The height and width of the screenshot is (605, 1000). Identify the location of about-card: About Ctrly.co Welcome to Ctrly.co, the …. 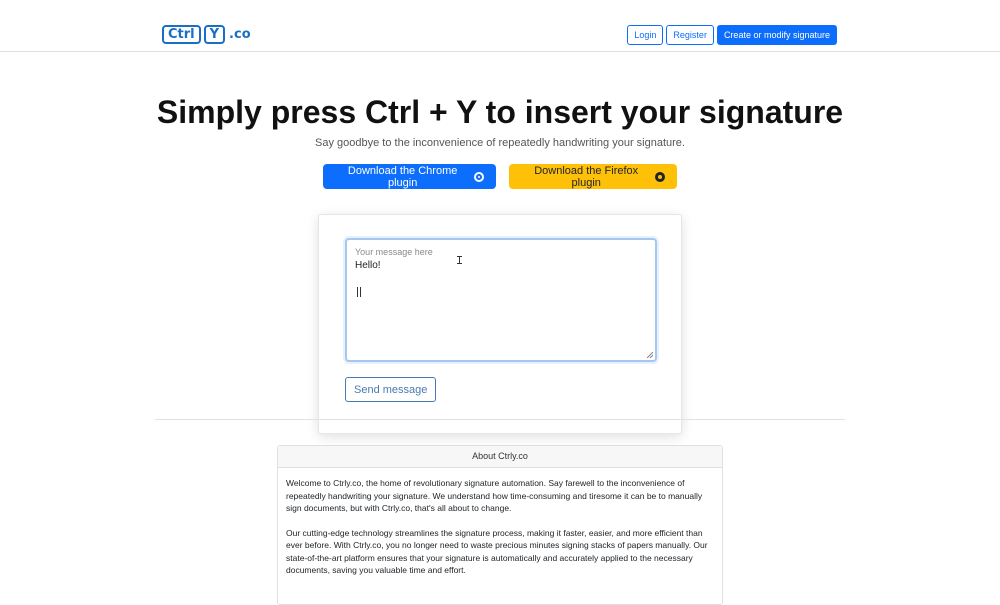
(500, 525).